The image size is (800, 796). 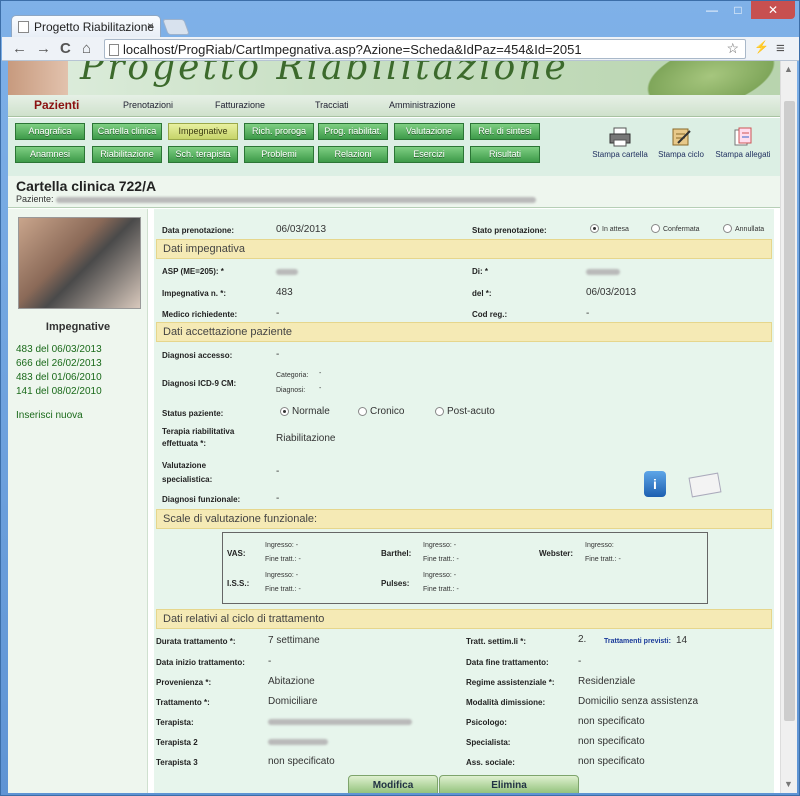 What do you see at coordinates (279, 154) in the screenshot?
I see `btn-problemi: Problemi` at bounding box center [279, 154].